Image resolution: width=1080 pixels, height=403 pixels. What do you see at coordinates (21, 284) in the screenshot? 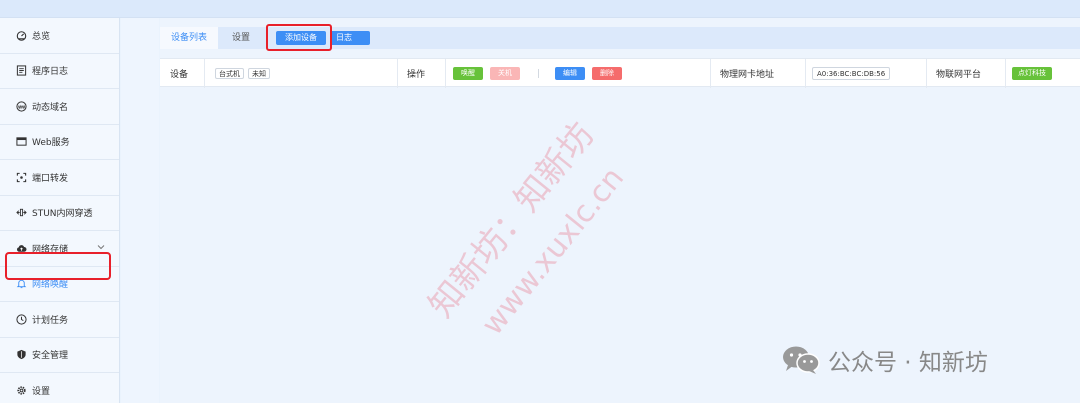
I see `bell-icon` at bounding box center [21, 284].